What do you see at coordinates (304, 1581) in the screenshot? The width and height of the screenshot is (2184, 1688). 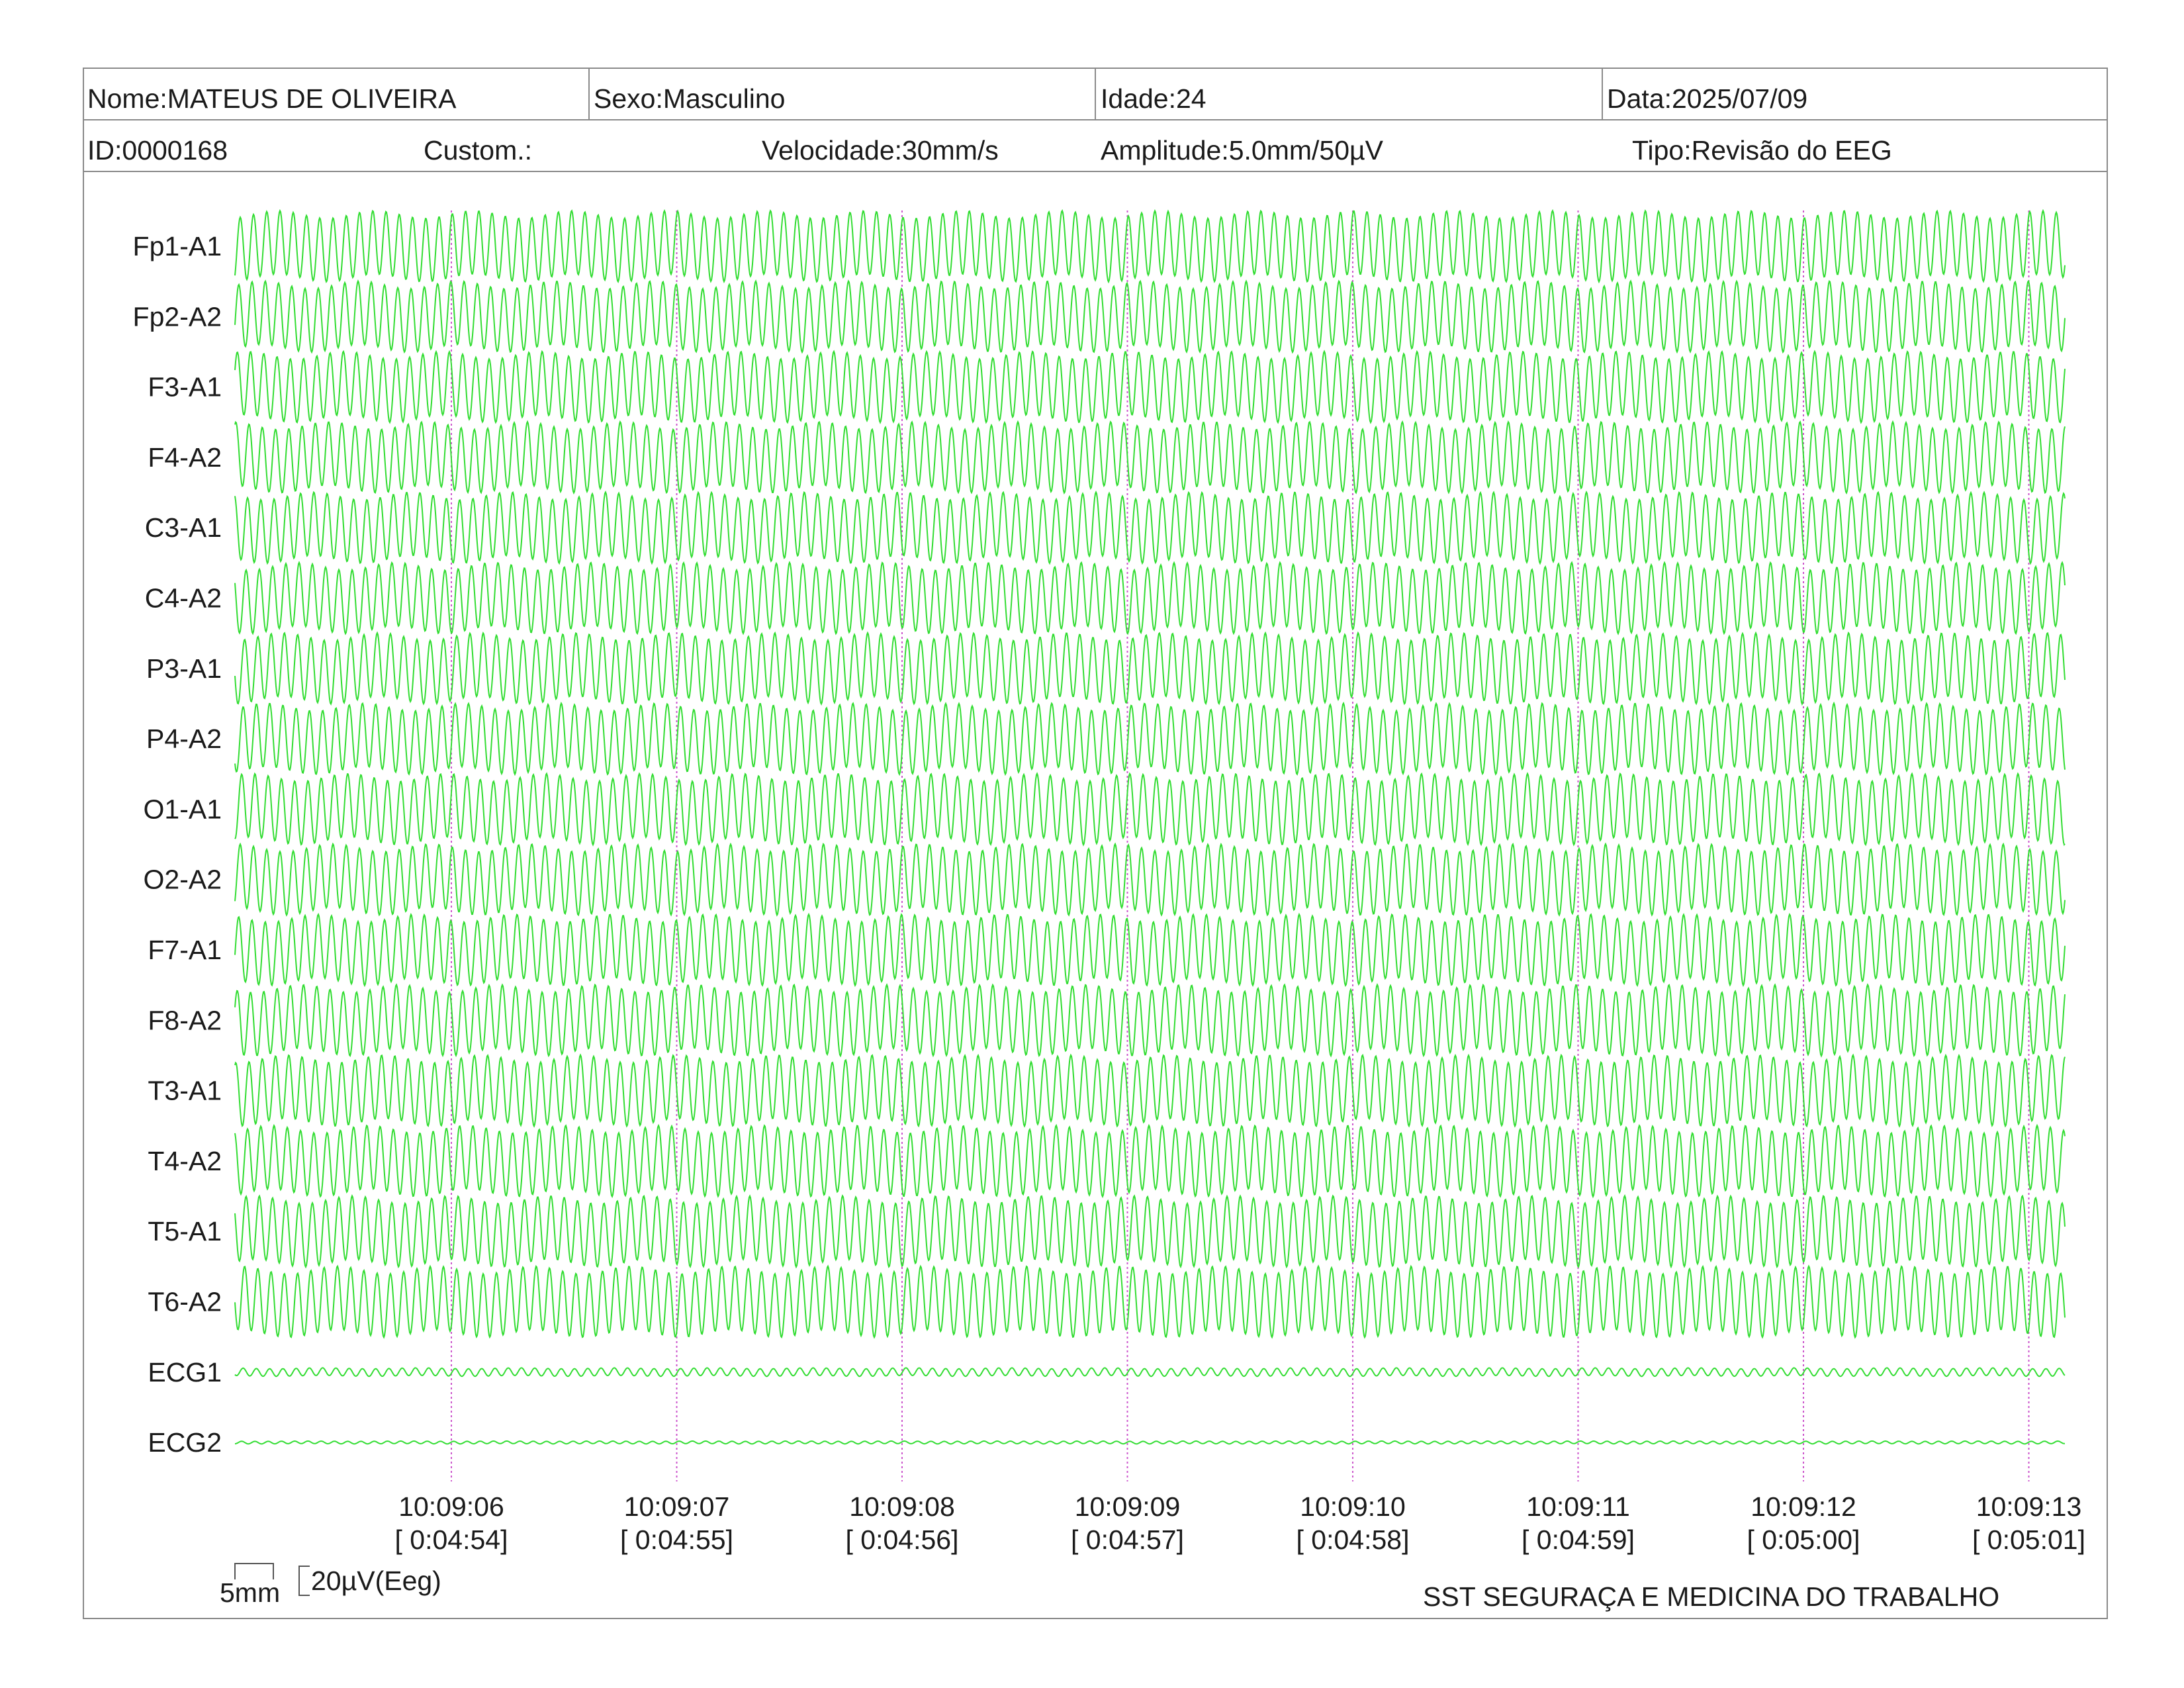 I see `calibration-amp-bracket` at bounding box center [304, 1581].